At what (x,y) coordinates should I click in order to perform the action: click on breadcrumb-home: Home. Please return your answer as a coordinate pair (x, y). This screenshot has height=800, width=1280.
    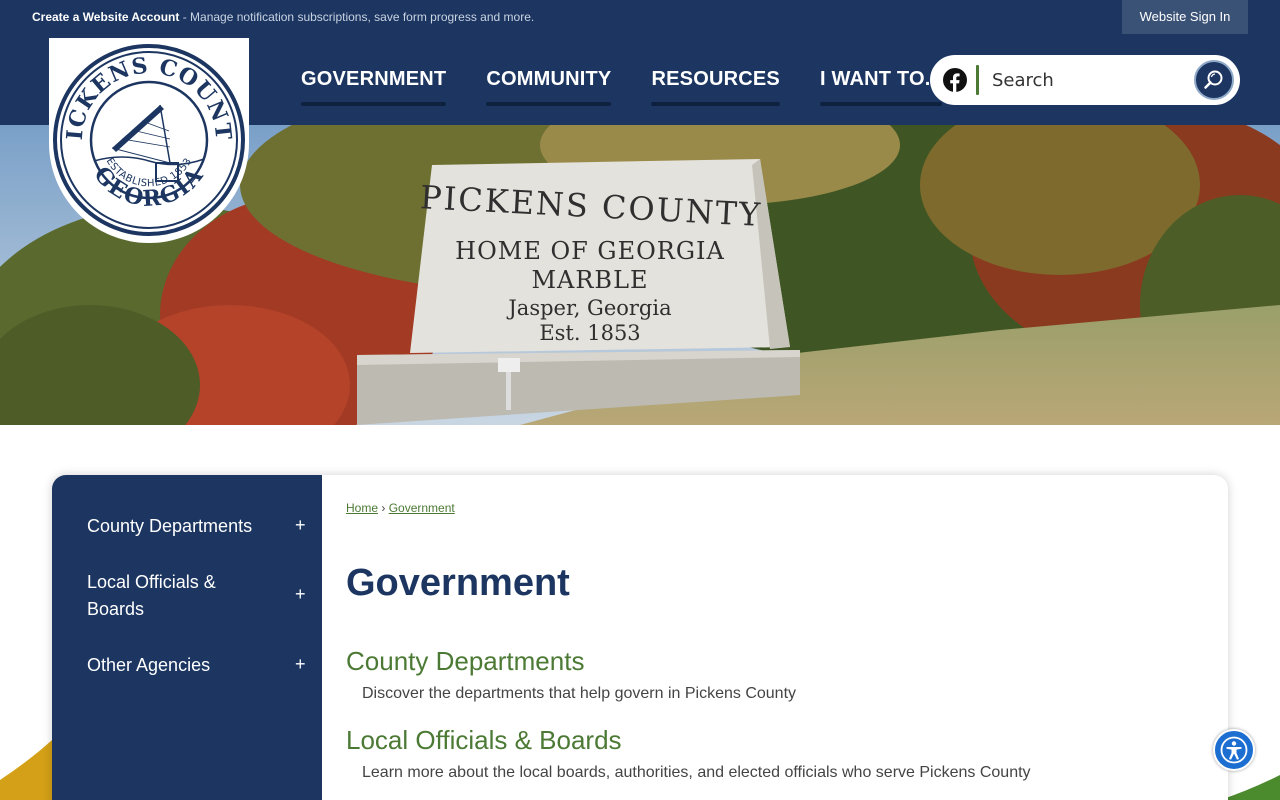
    Looking at the image, I should click on (362, 508).